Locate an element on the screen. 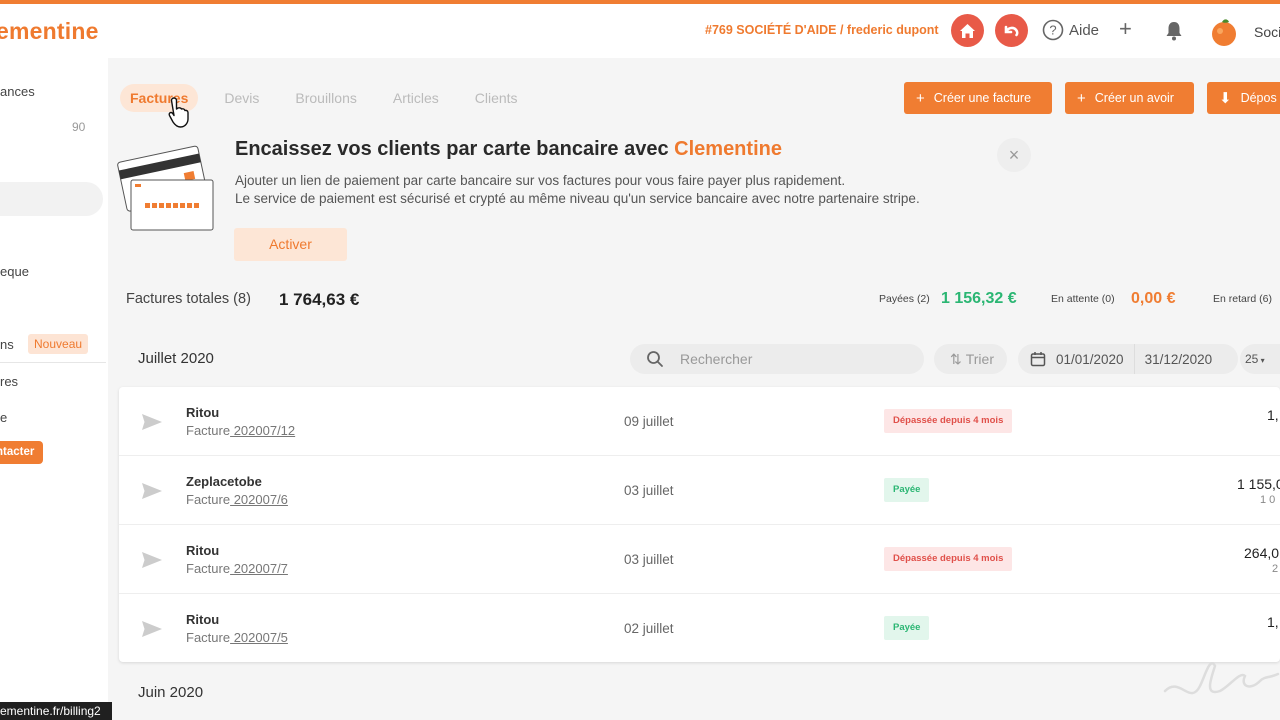 This screenshot has width=1280, height=720. help-button: ? Aide is located at coordinates (1070, 30).